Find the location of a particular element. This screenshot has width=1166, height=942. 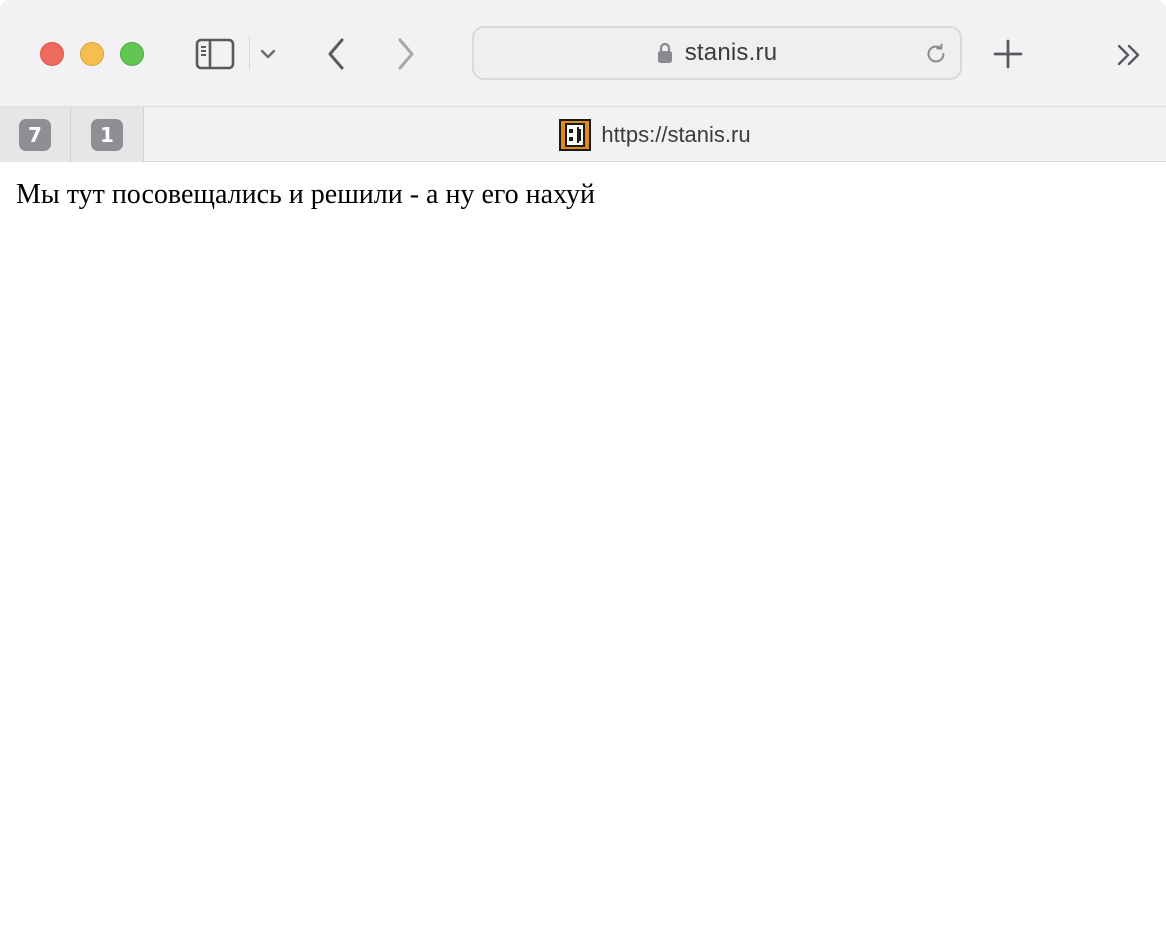

address-bar-content: stanis.ru is located at coordinates (717, 53).